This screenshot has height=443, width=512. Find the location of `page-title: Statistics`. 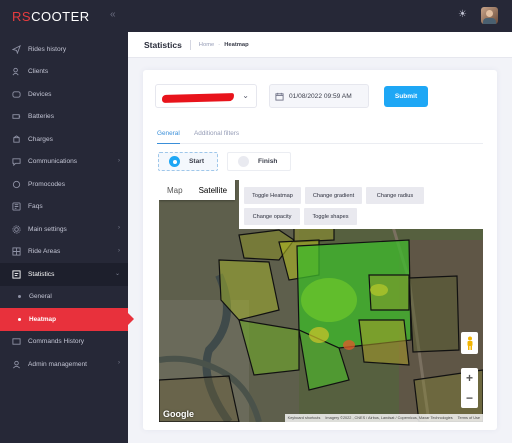

page-title: Statistics is located at coordinates (163, 44).